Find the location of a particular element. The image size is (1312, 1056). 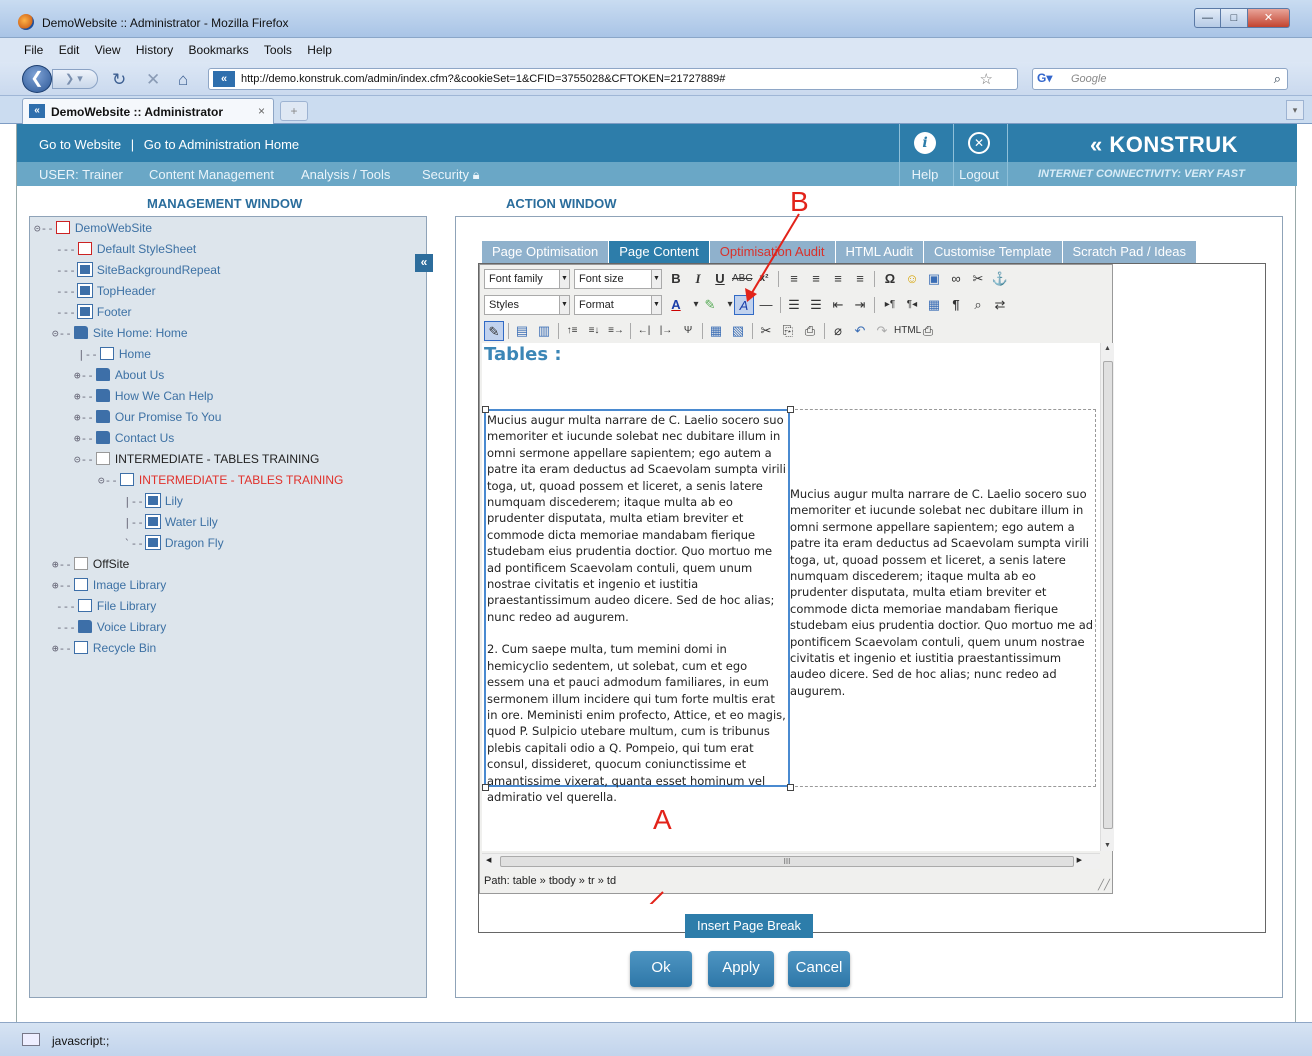

resize-grip-icon: ╱╱ is located at coordinates (1104, 885).